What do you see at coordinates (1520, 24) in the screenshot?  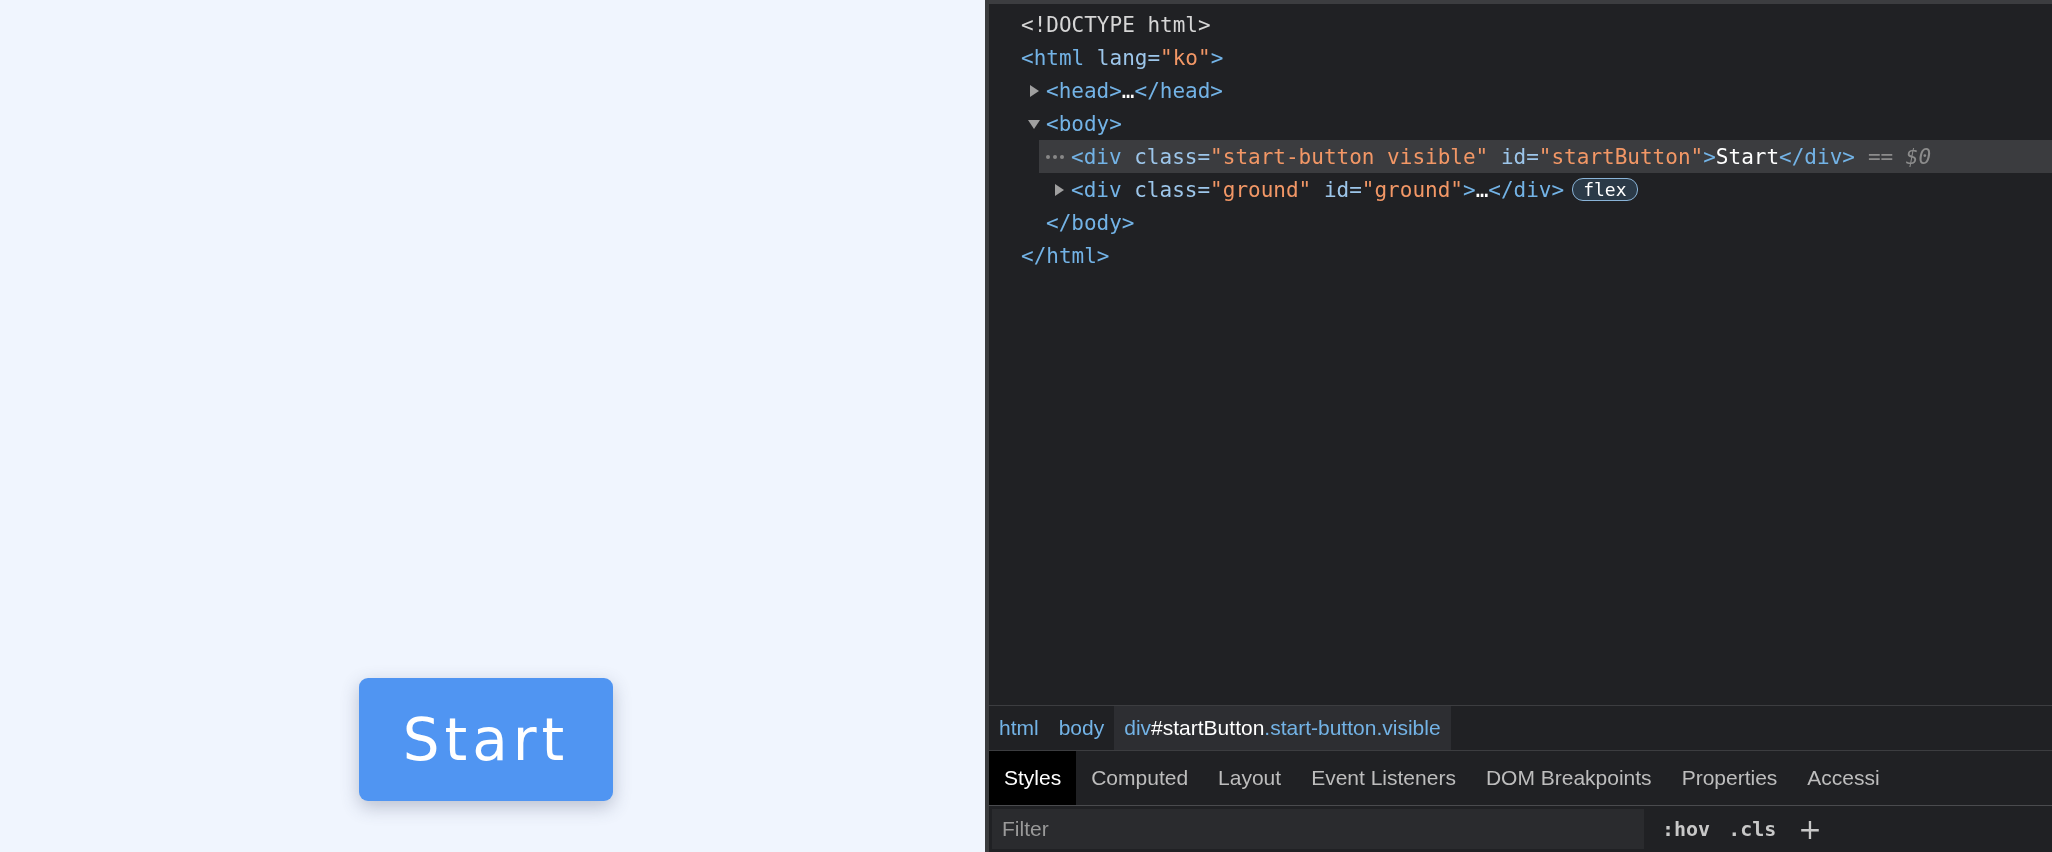 I see `dom-node-row: <!DOCTYPE html>` at bounding box center [1520, 24].